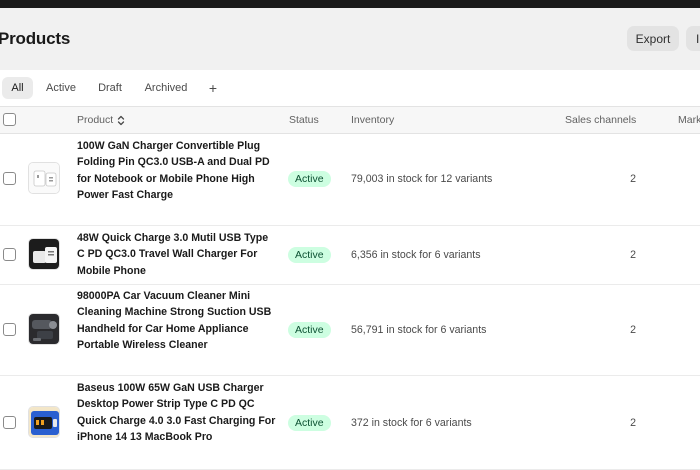  Describe the element at coordinates (653, 38) in the screenshot. I see `export-button: Export` at that location.